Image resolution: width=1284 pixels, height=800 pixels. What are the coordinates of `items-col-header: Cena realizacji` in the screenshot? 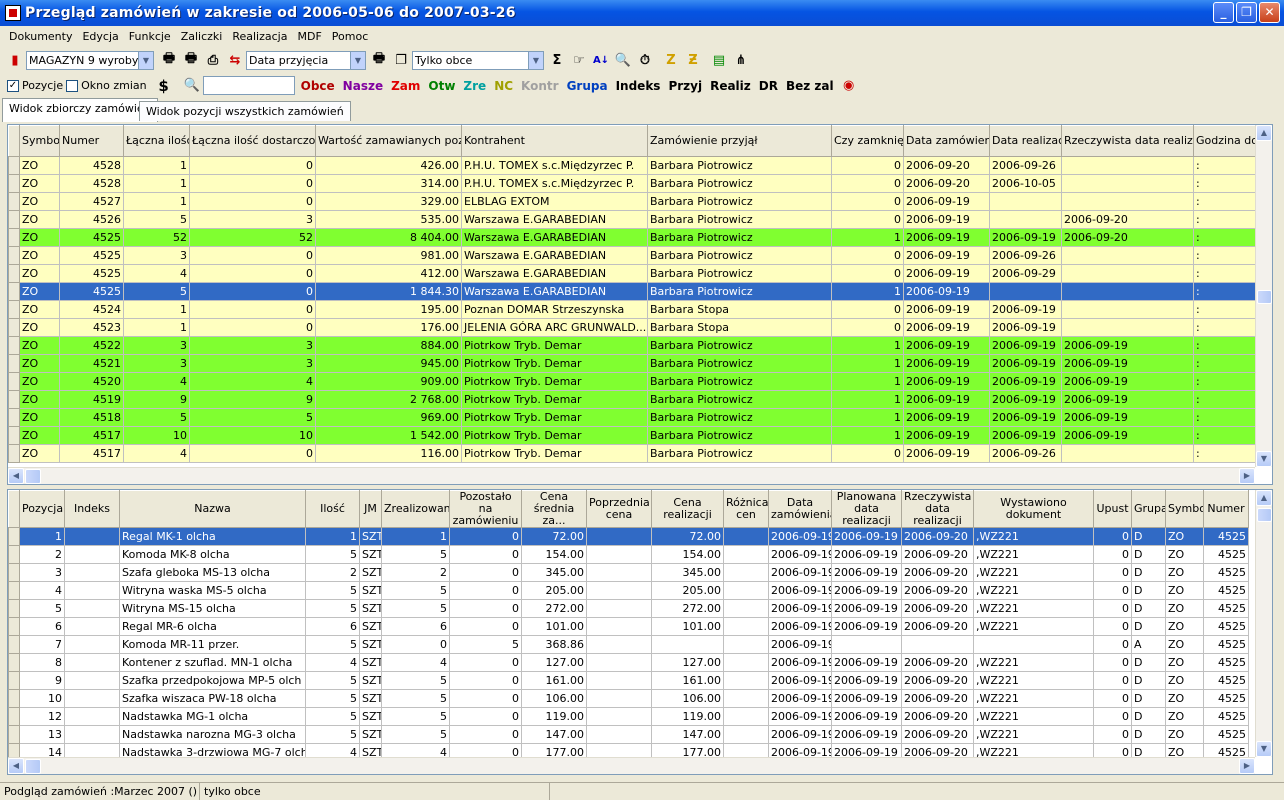 It's located at (687, 509).